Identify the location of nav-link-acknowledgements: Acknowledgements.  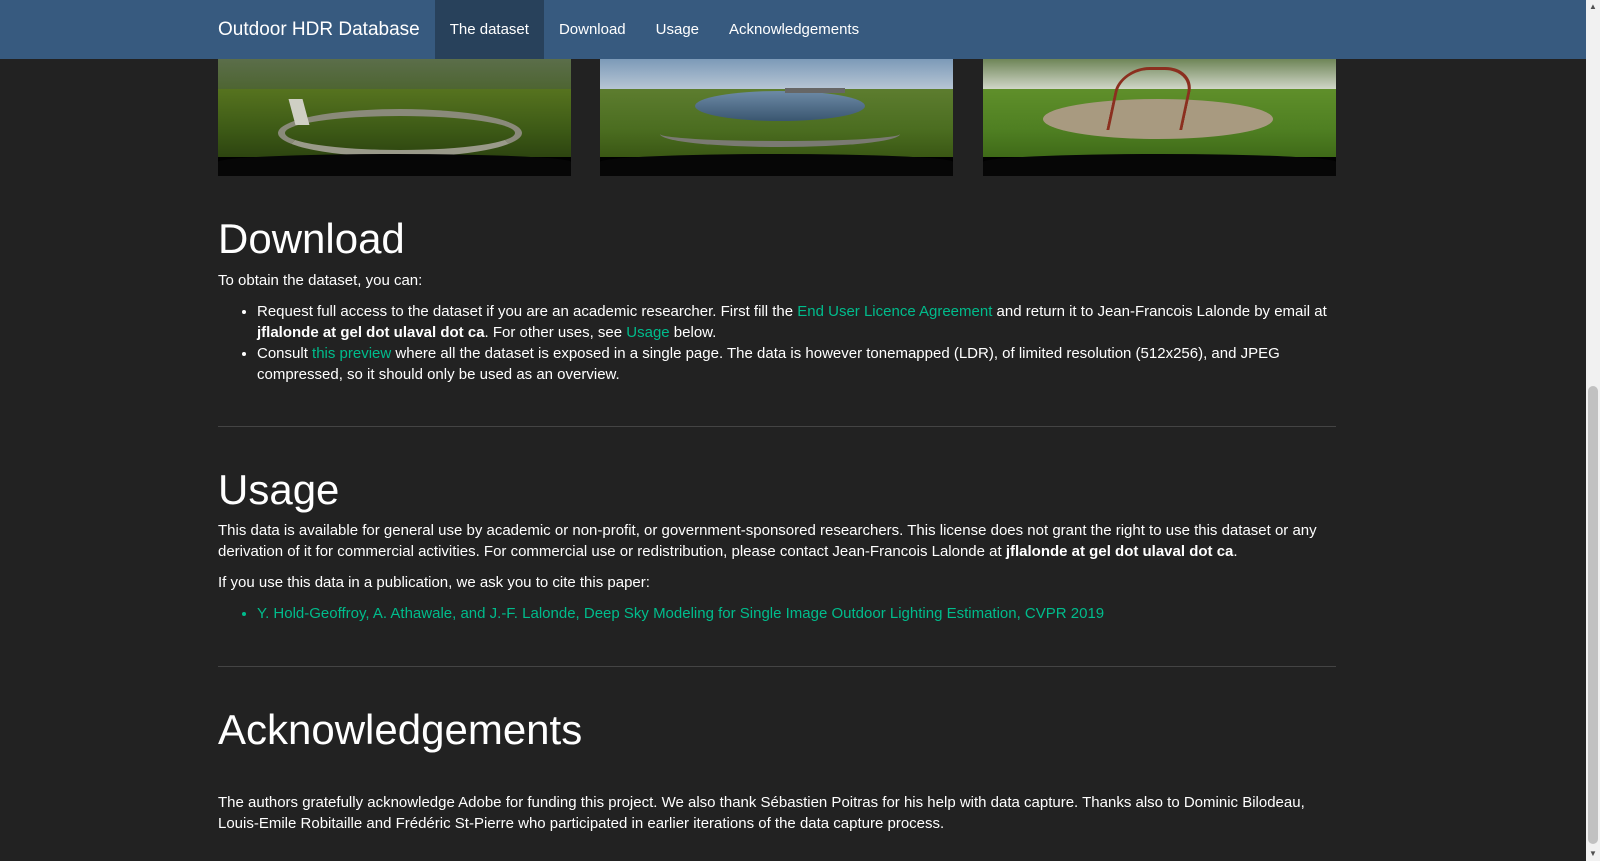
(794, 29).